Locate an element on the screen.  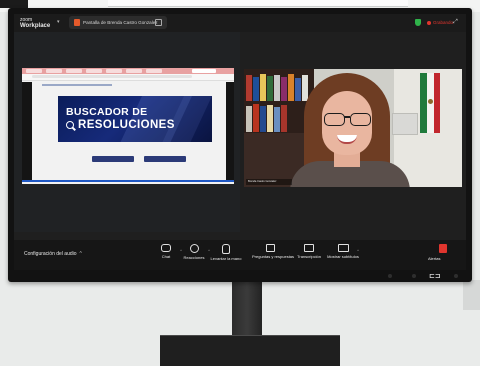
recording-dot-icon is located at coordinates (429, 23).